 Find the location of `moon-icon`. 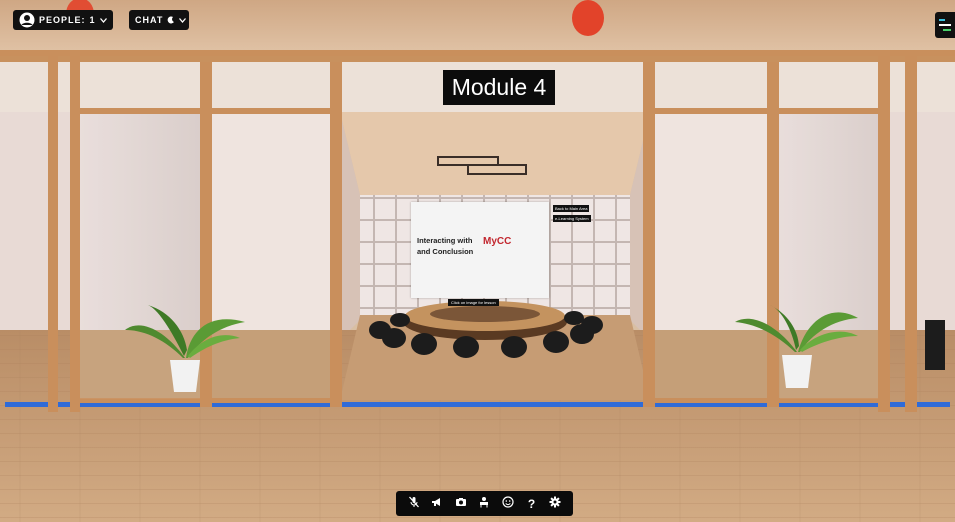

moon-icon is located at coordinates (171, 20).